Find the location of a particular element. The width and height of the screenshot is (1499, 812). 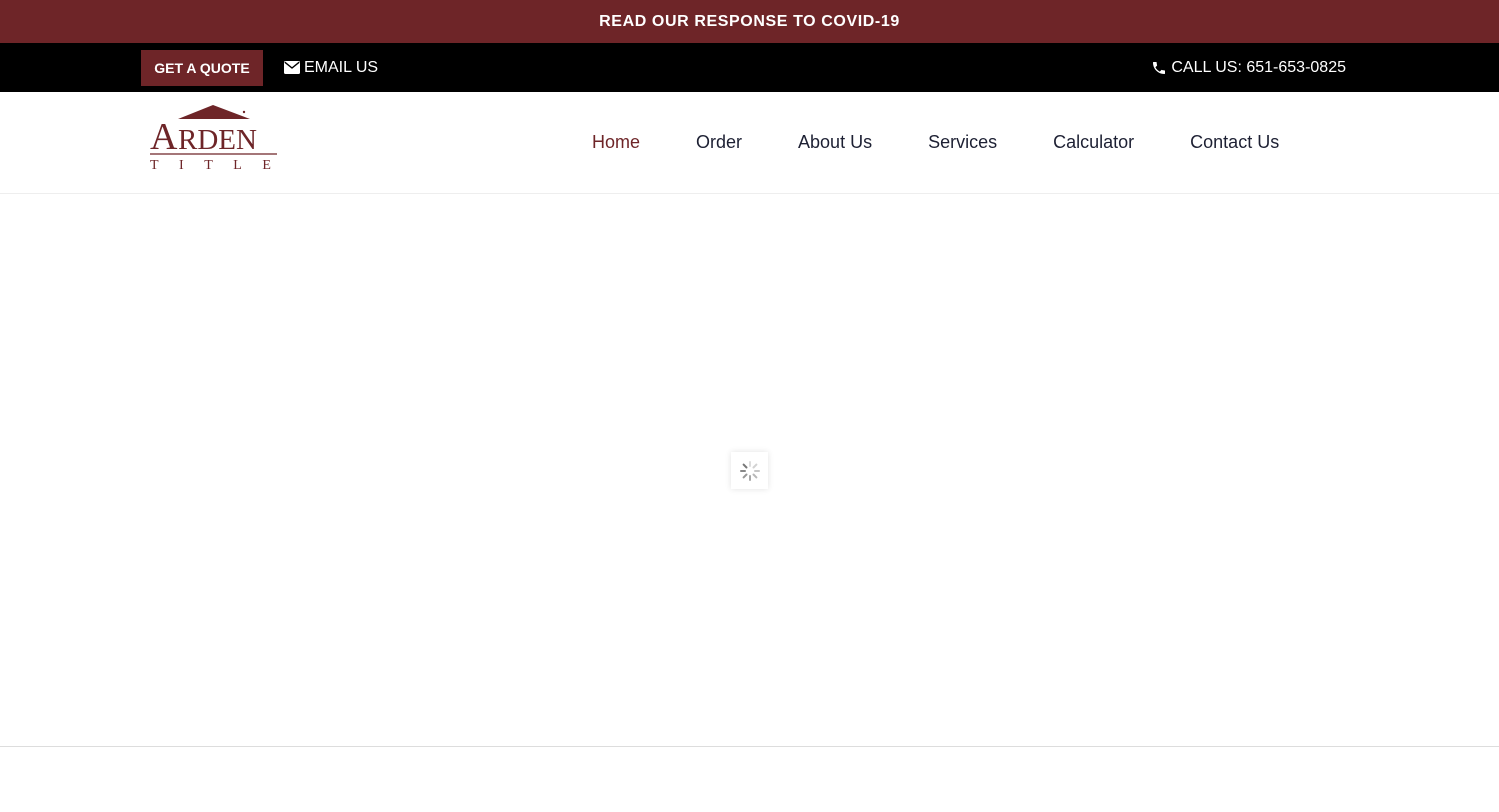

arden-title-logo: A RDEN TITLE is located at coordinates (214, 138).